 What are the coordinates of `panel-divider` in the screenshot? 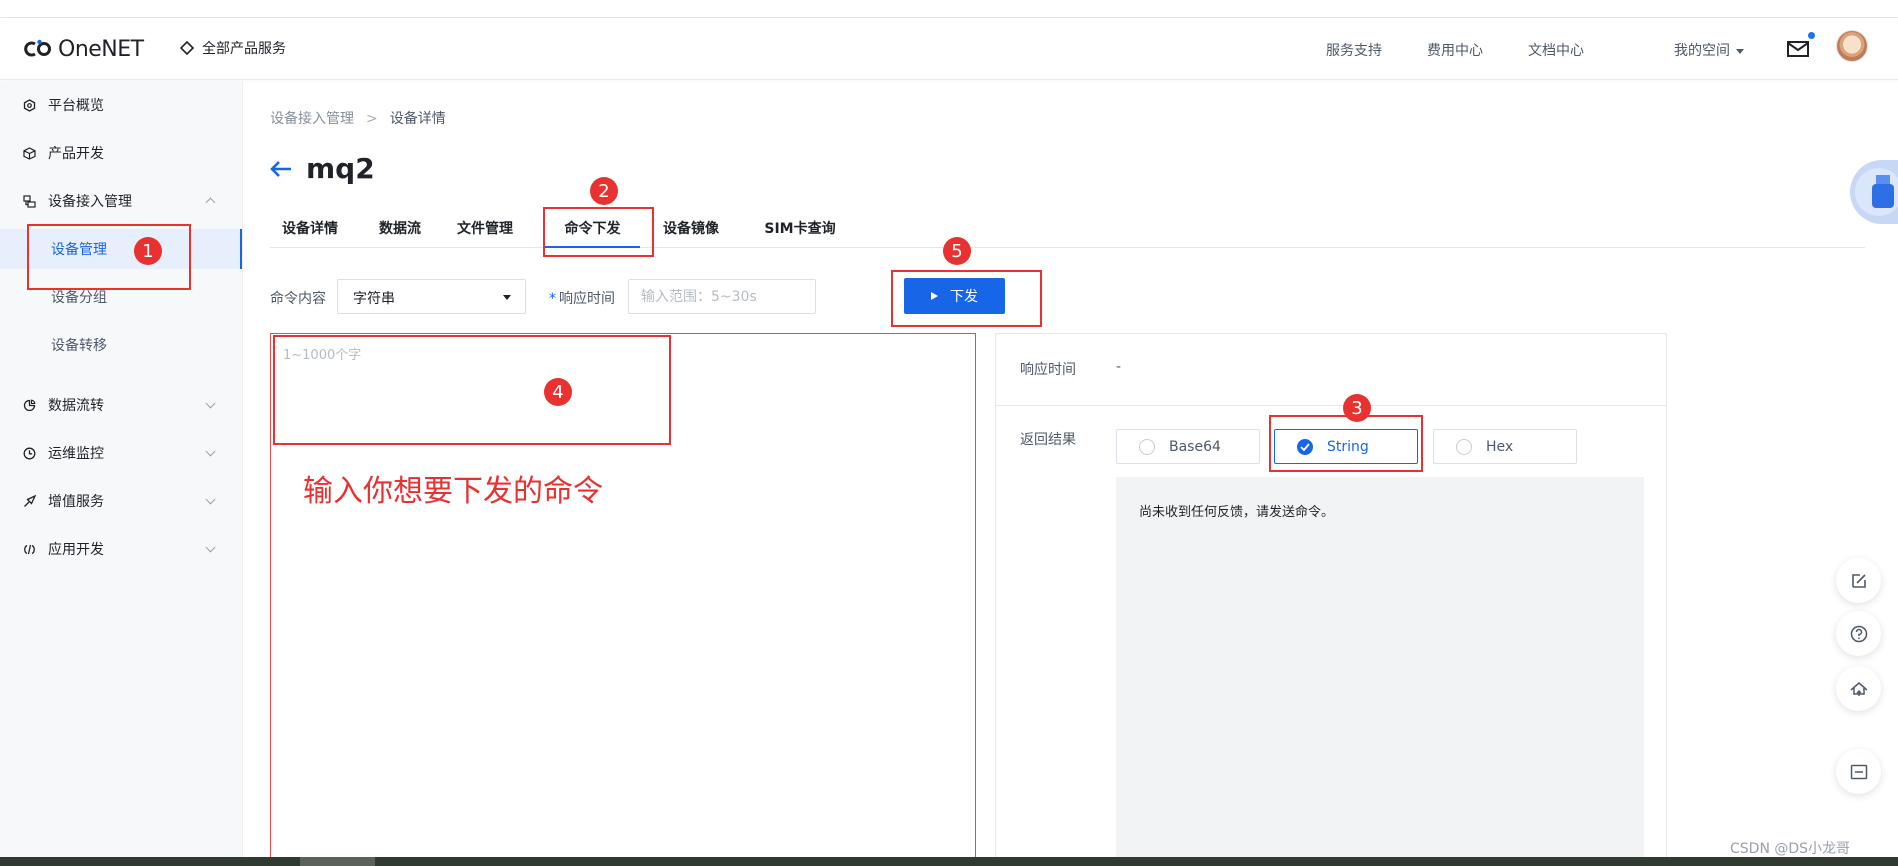 It's located at (1331, 405).